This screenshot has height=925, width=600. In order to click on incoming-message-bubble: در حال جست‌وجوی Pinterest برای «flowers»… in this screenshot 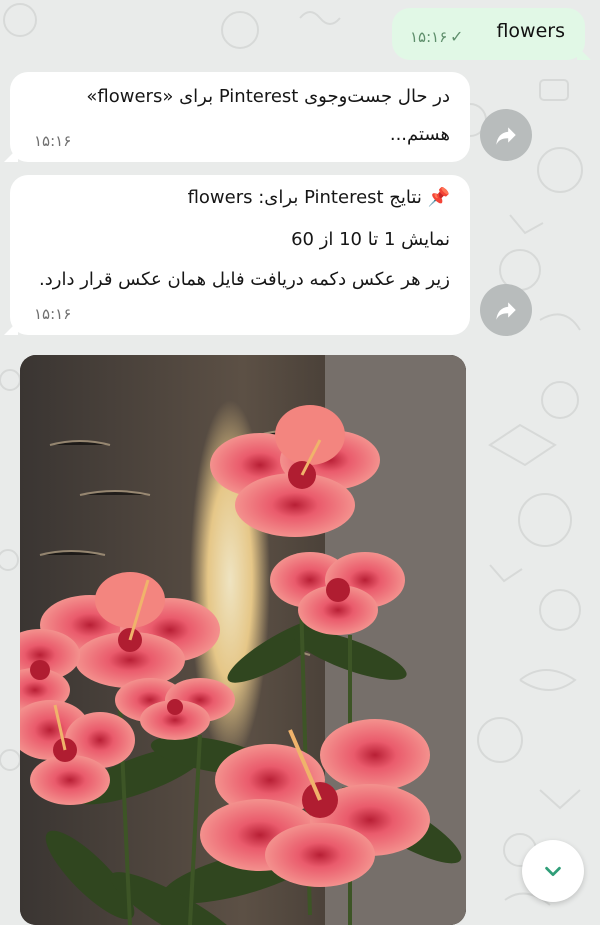, I will do `click(240, 117)`.